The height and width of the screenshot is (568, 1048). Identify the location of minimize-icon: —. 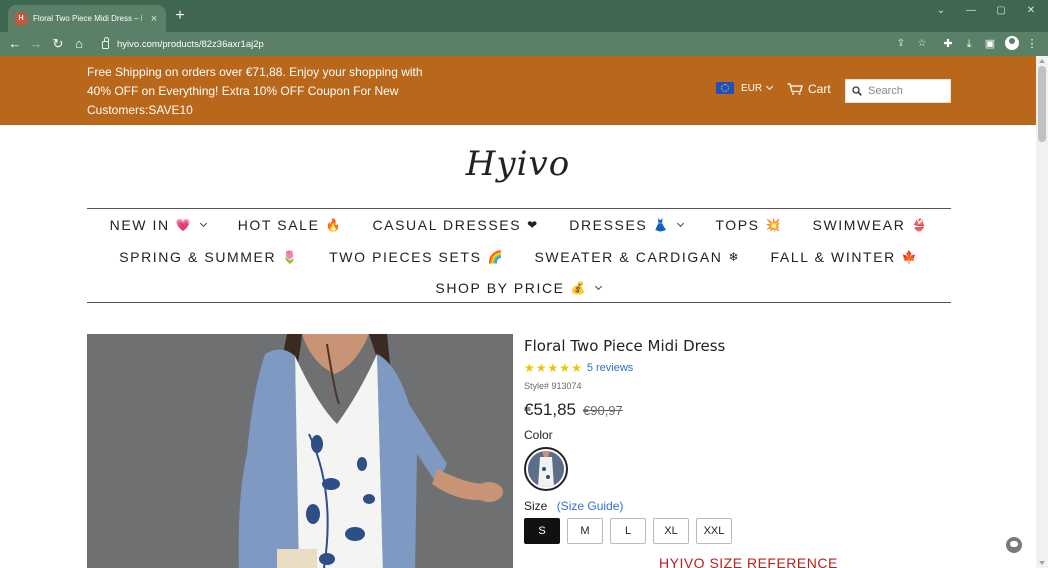
(971, 11).